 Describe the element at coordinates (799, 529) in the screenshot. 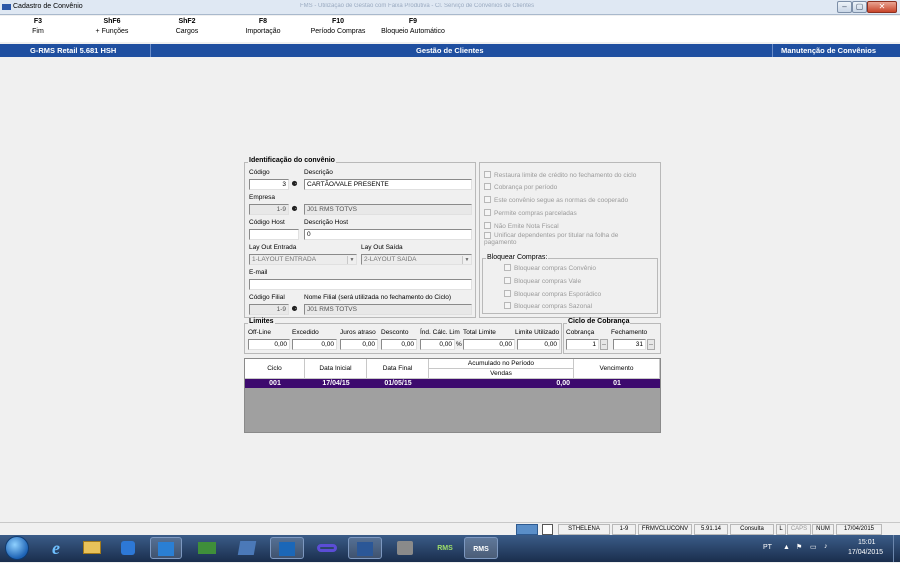

I see `status-caps: CAPS` at that location.